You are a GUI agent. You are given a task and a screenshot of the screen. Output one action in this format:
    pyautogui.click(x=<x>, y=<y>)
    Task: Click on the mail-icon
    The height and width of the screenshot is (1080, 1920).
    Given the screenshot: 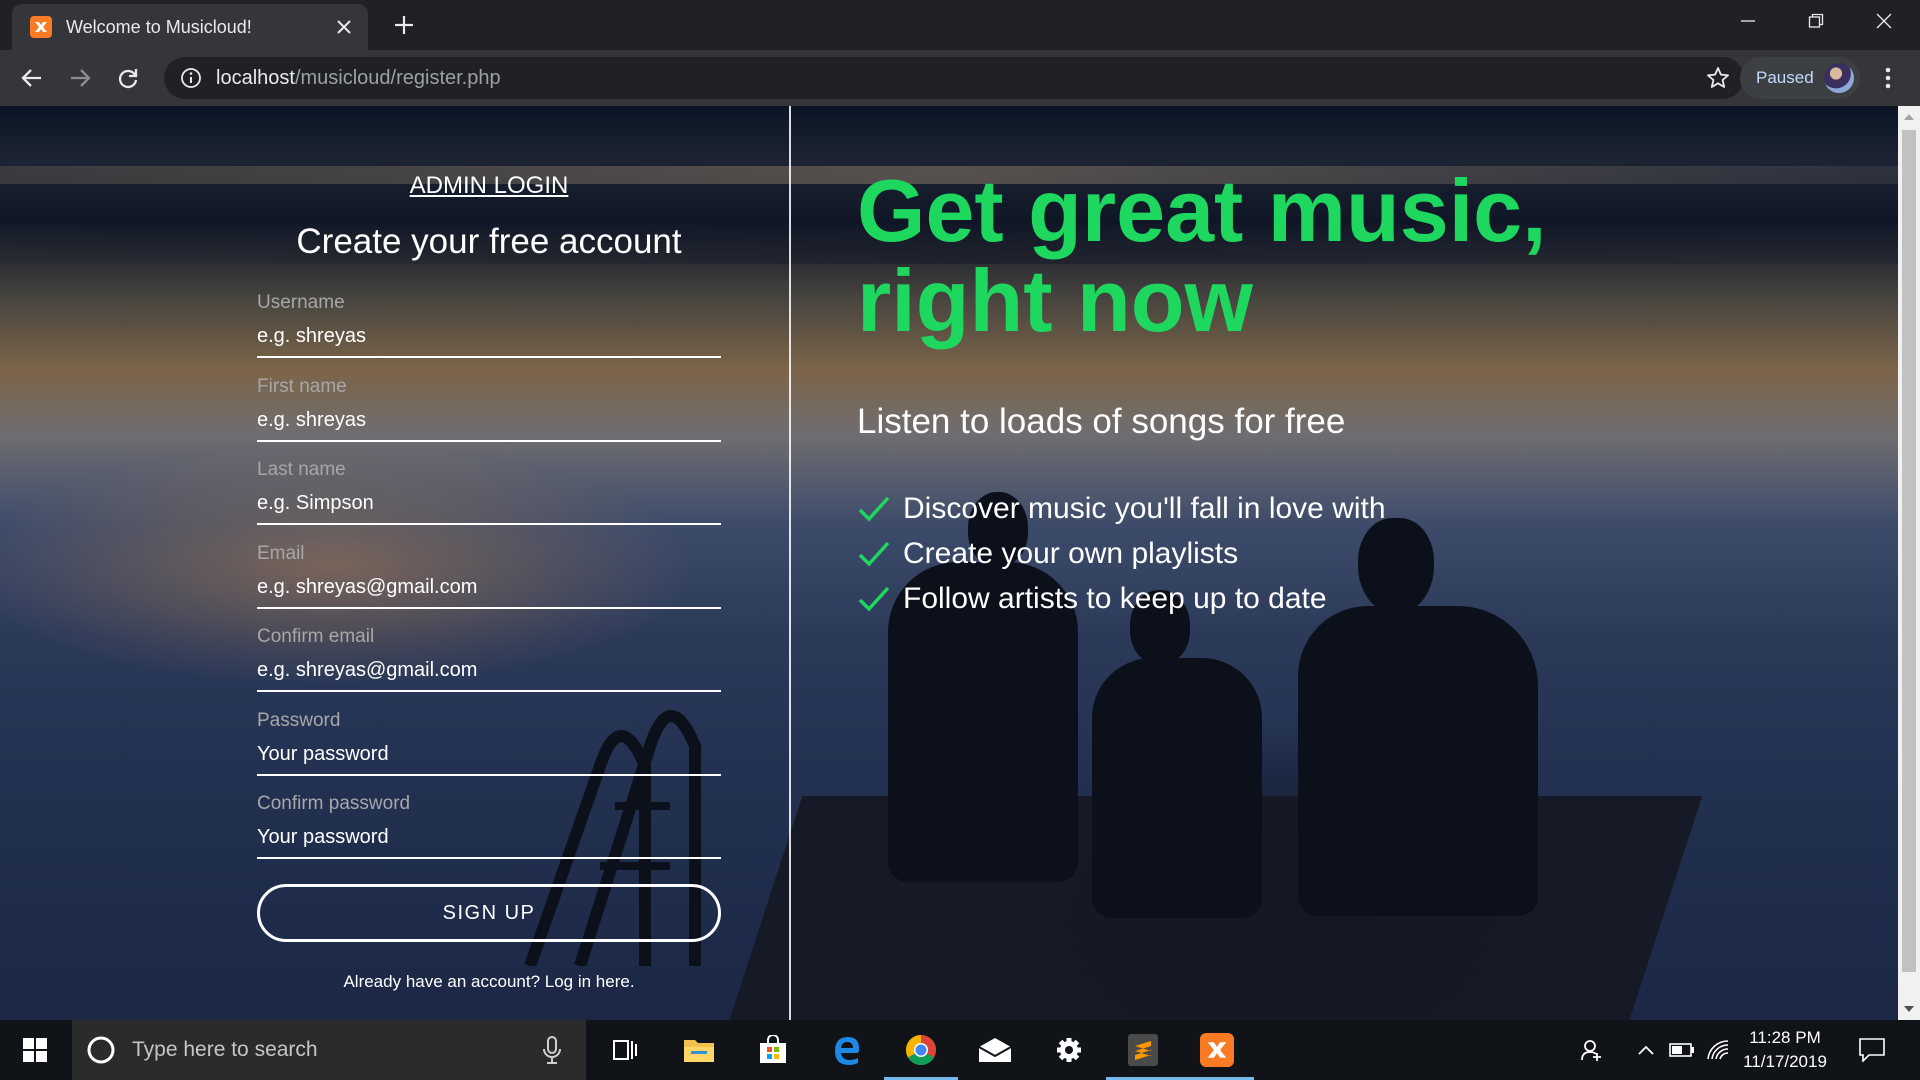 What is the action you would take?
    pyautogui.click(x=995, y=1050)
    